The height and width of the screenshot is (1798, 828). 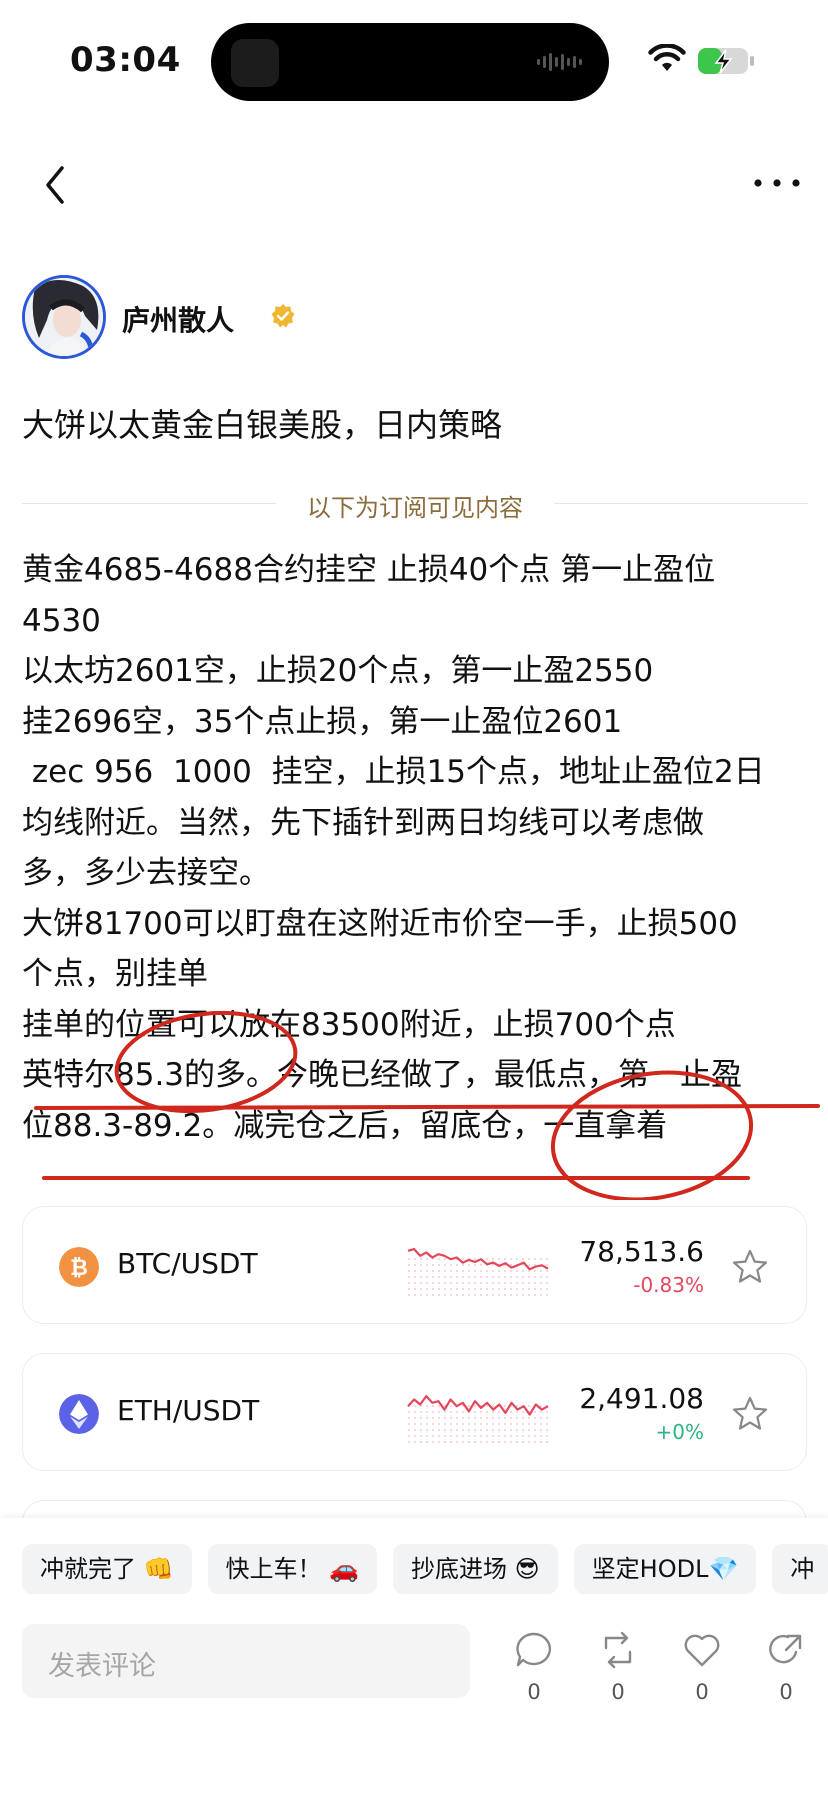 I want to click on dynamic-island, so click(x=410, y=62).